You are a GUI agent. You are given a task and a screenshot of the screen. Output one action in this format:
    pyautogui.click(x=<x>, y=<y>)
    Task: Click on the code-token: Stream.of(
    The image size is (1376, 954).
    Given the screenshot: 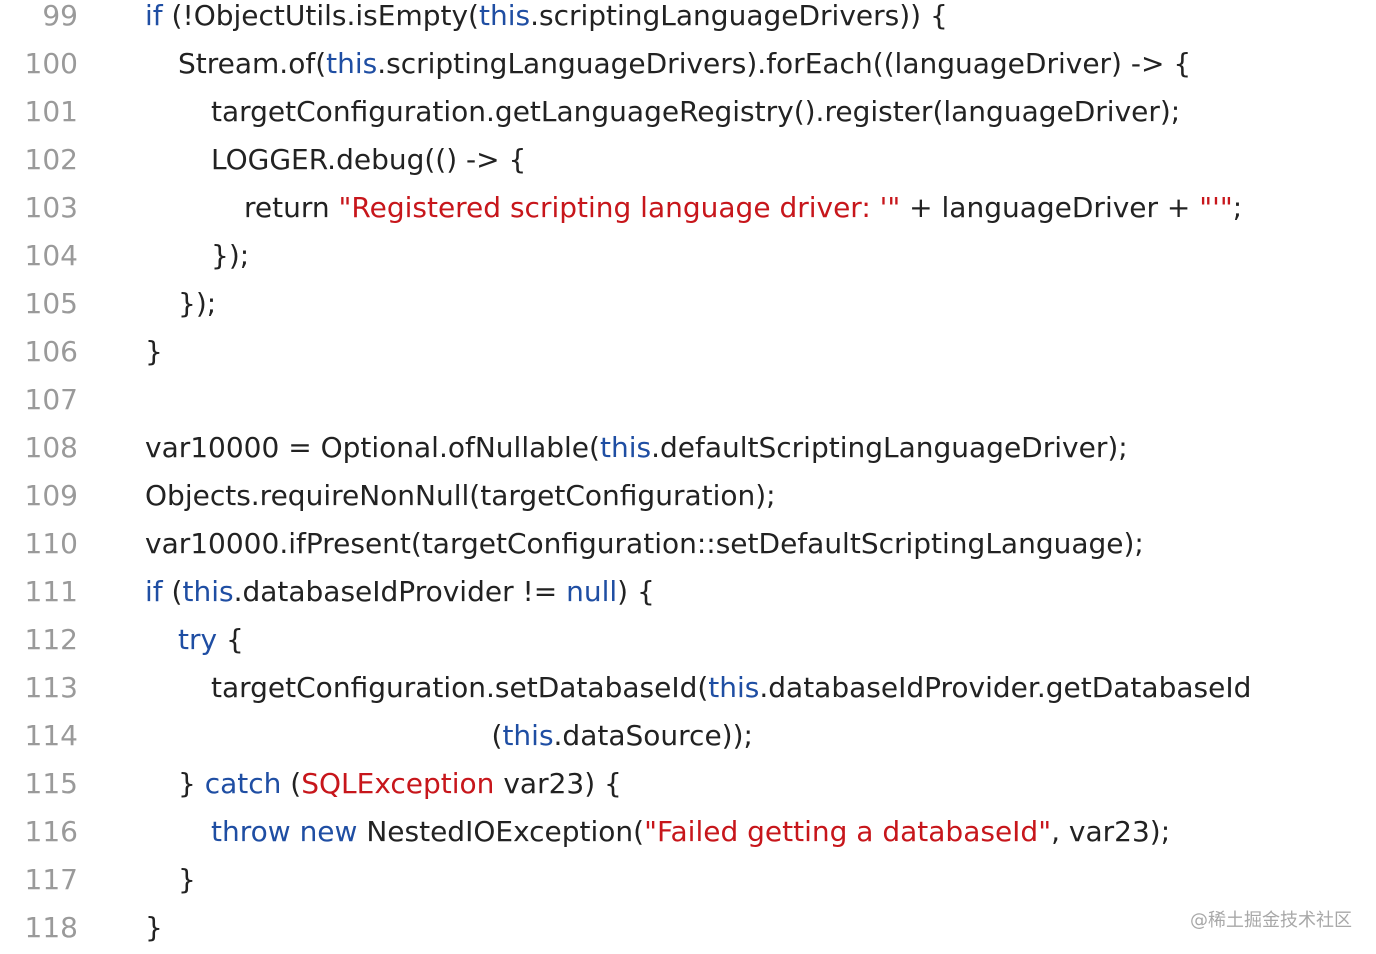 What is the action you would take?
    pyautogui.click(x=252, y=63)
    